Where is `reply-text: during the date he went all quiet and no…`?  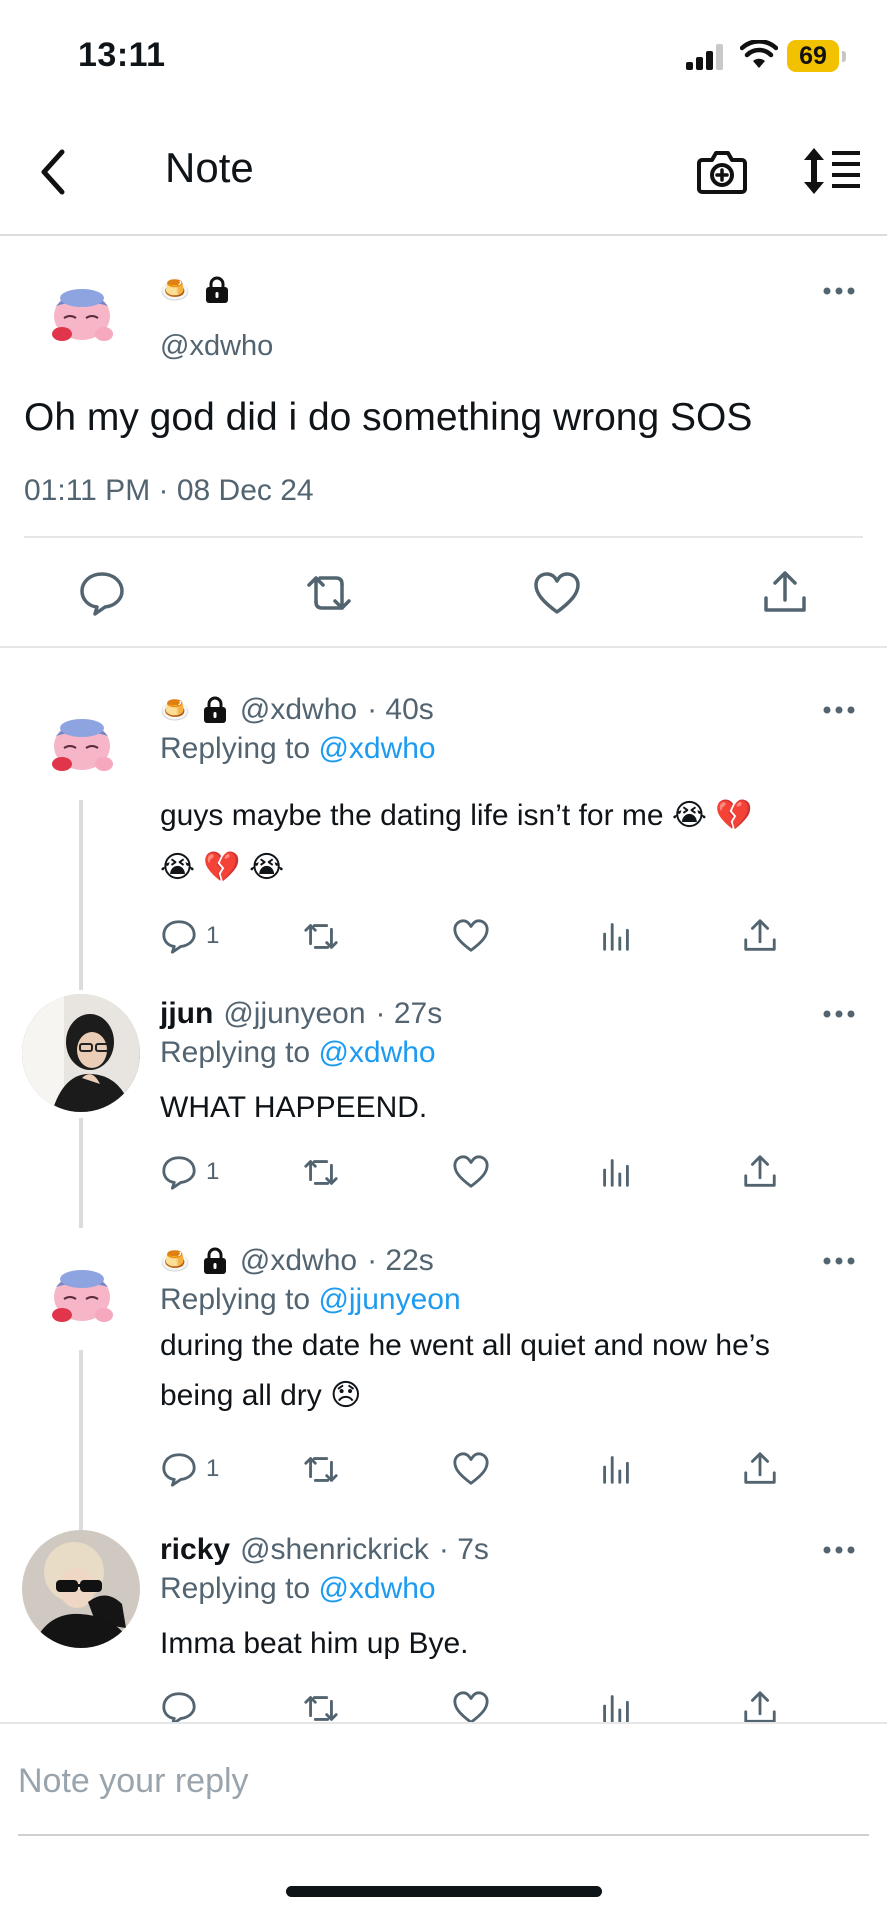 reply-text: during the date he went all quiet and no… is located at coordinates (510, 1371).